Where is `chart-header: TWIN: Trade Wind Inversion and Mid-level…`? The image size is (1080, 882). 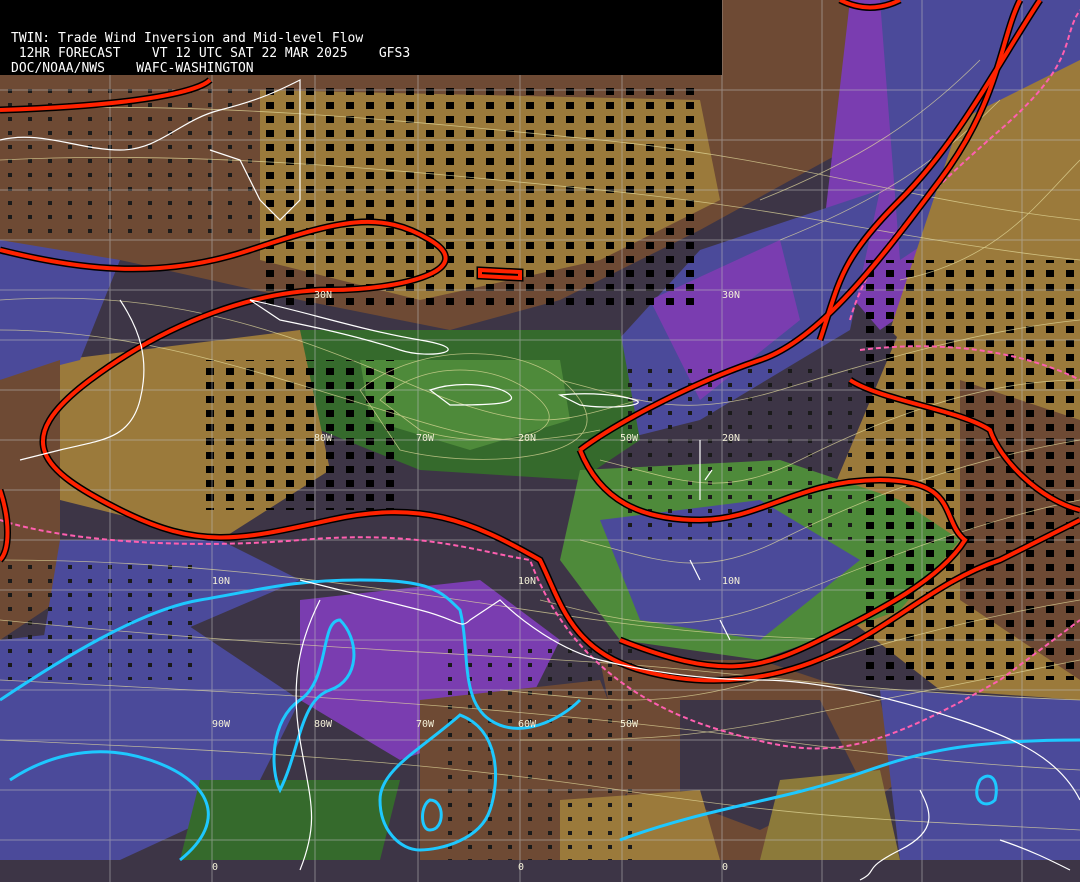 chart-header: TWIN: Trade Wind Inversion and Mid-level… is located at coordinates (361, 38).